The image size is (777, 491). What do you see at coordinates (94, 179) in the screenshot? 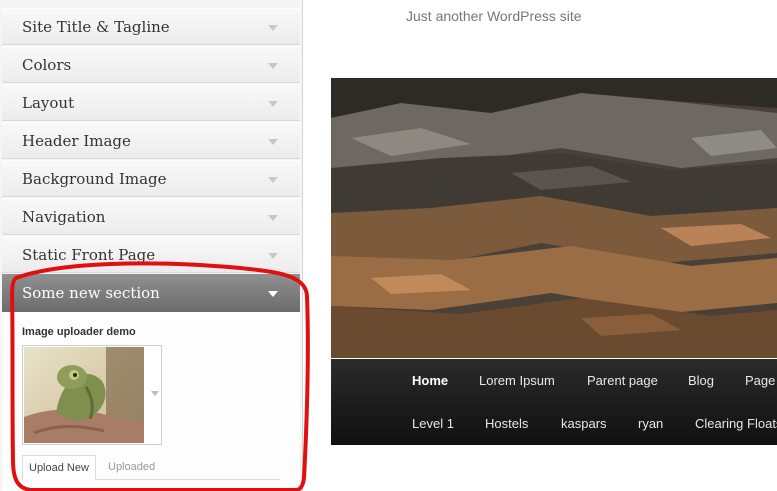
I see `section-label: Background Image` at bounding box center [94, 179].